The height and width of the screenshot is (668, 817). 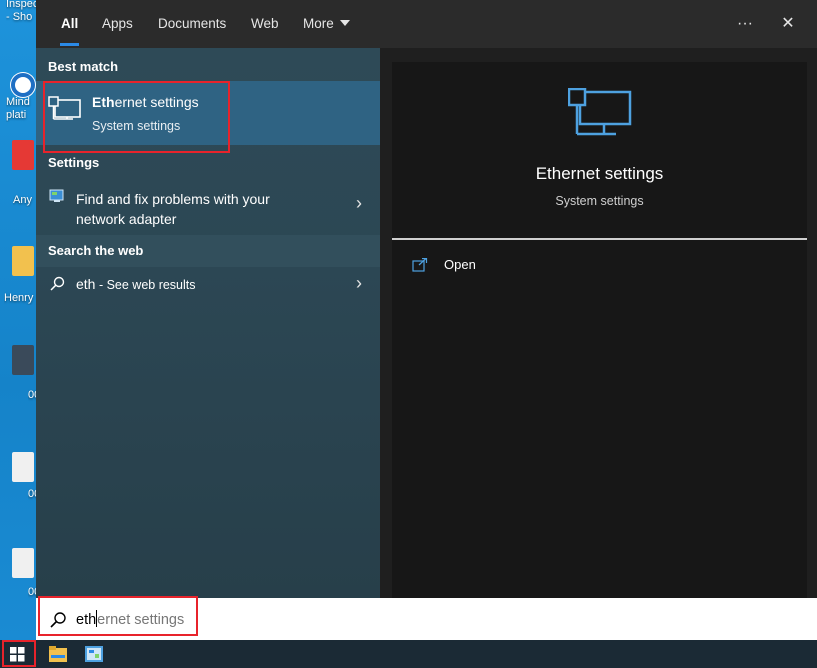 I want to click on preview-title: Ethernet settings, so click(x=599, y=173).